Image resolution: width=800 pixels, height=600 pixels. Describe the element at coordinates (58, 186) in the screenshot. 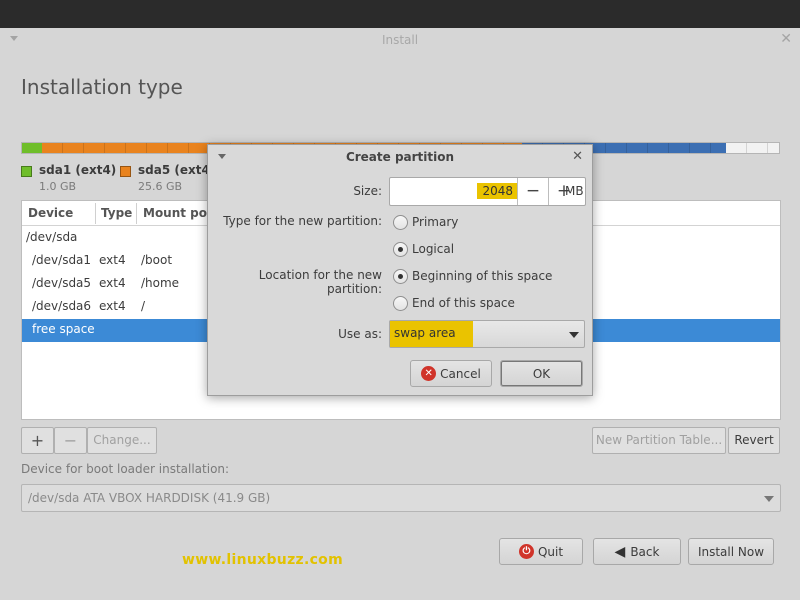

I see `legend-size: 1.0 GB` at that location.